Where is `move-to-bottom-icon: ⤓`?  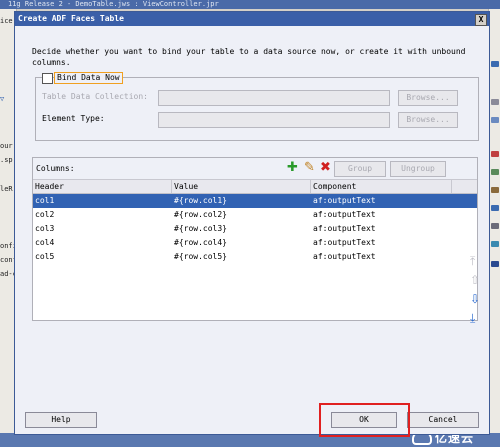
move-to-bottom-icon: ⤓ is located at coordinates (472, 318).